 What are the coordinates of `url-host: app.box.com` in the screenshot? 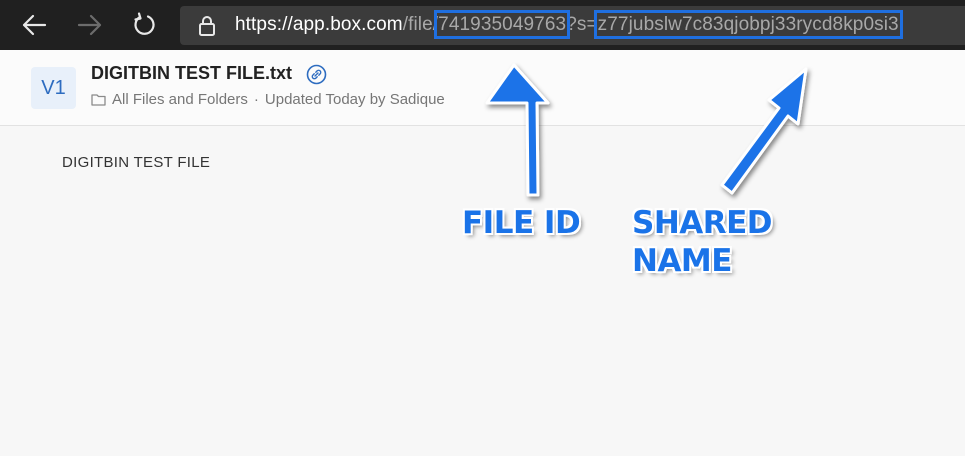 It's located at (347, 24).